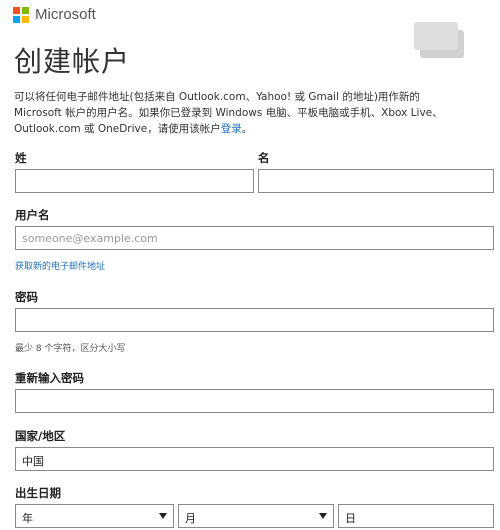 Image resolution: width=500 pixels, height=530 pixels. What do you see at coordinates (70, 349) in the screenshot?
I see `password-hint: 最少 8 个字符，区分大小写` at bounding box center [70, 349].